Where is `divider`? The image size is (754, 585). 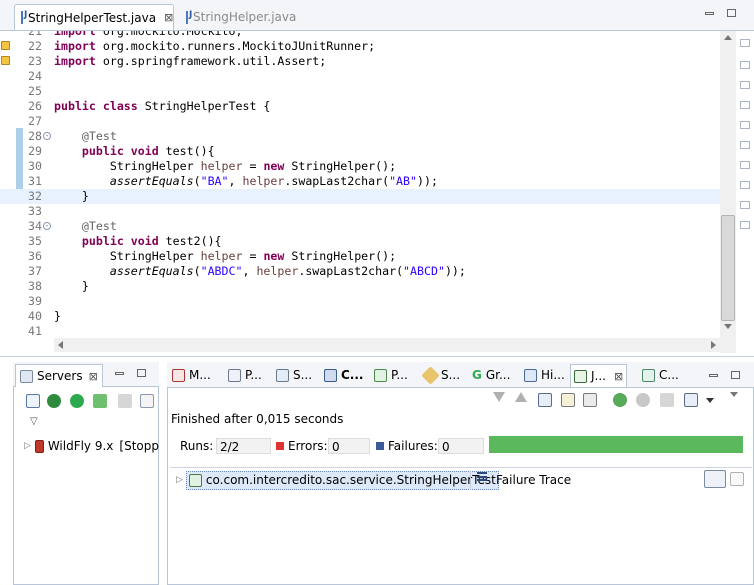 divider is located at coordinates (461, 467).